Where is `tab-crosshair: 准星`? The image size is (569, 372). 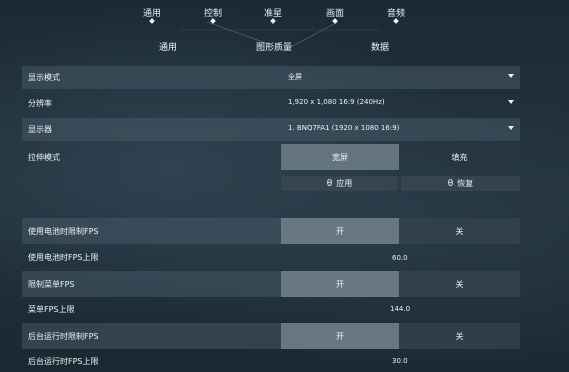 tab-crosshair: 准星 is located at coordinates (273, 12).